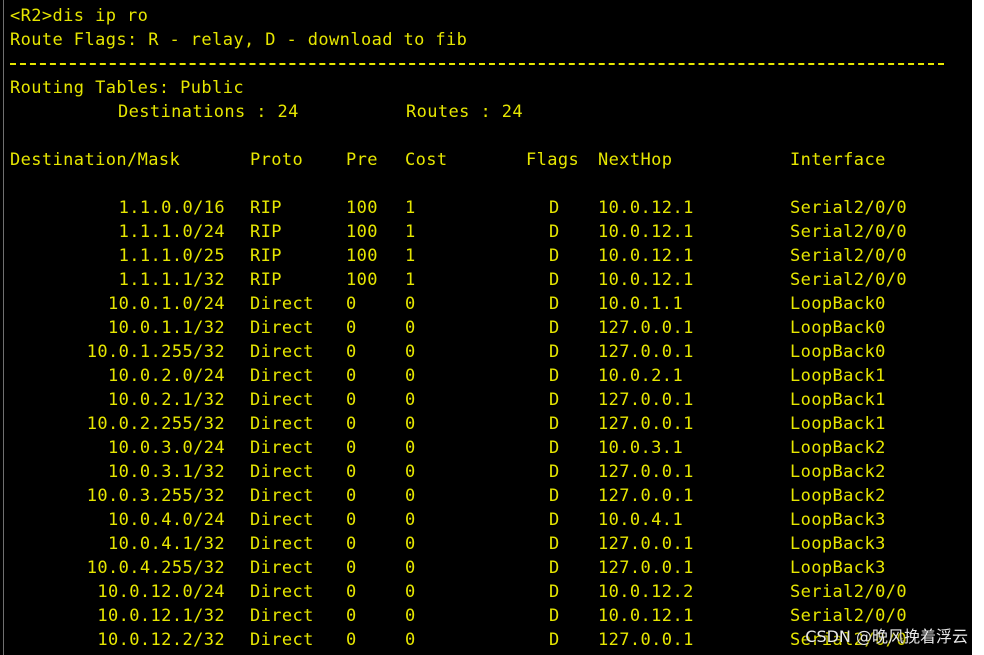 The width and height of the screenshot is (984, 655). I want to click on destinations-count: Destinations : 24, so click(208, 112).